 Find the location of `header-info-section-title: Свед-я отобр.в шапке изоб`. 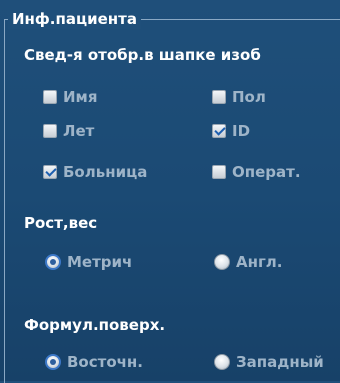

header-info-section-title: Свед-я отобр.в шапке изоб is located at coordinates (142, 55).